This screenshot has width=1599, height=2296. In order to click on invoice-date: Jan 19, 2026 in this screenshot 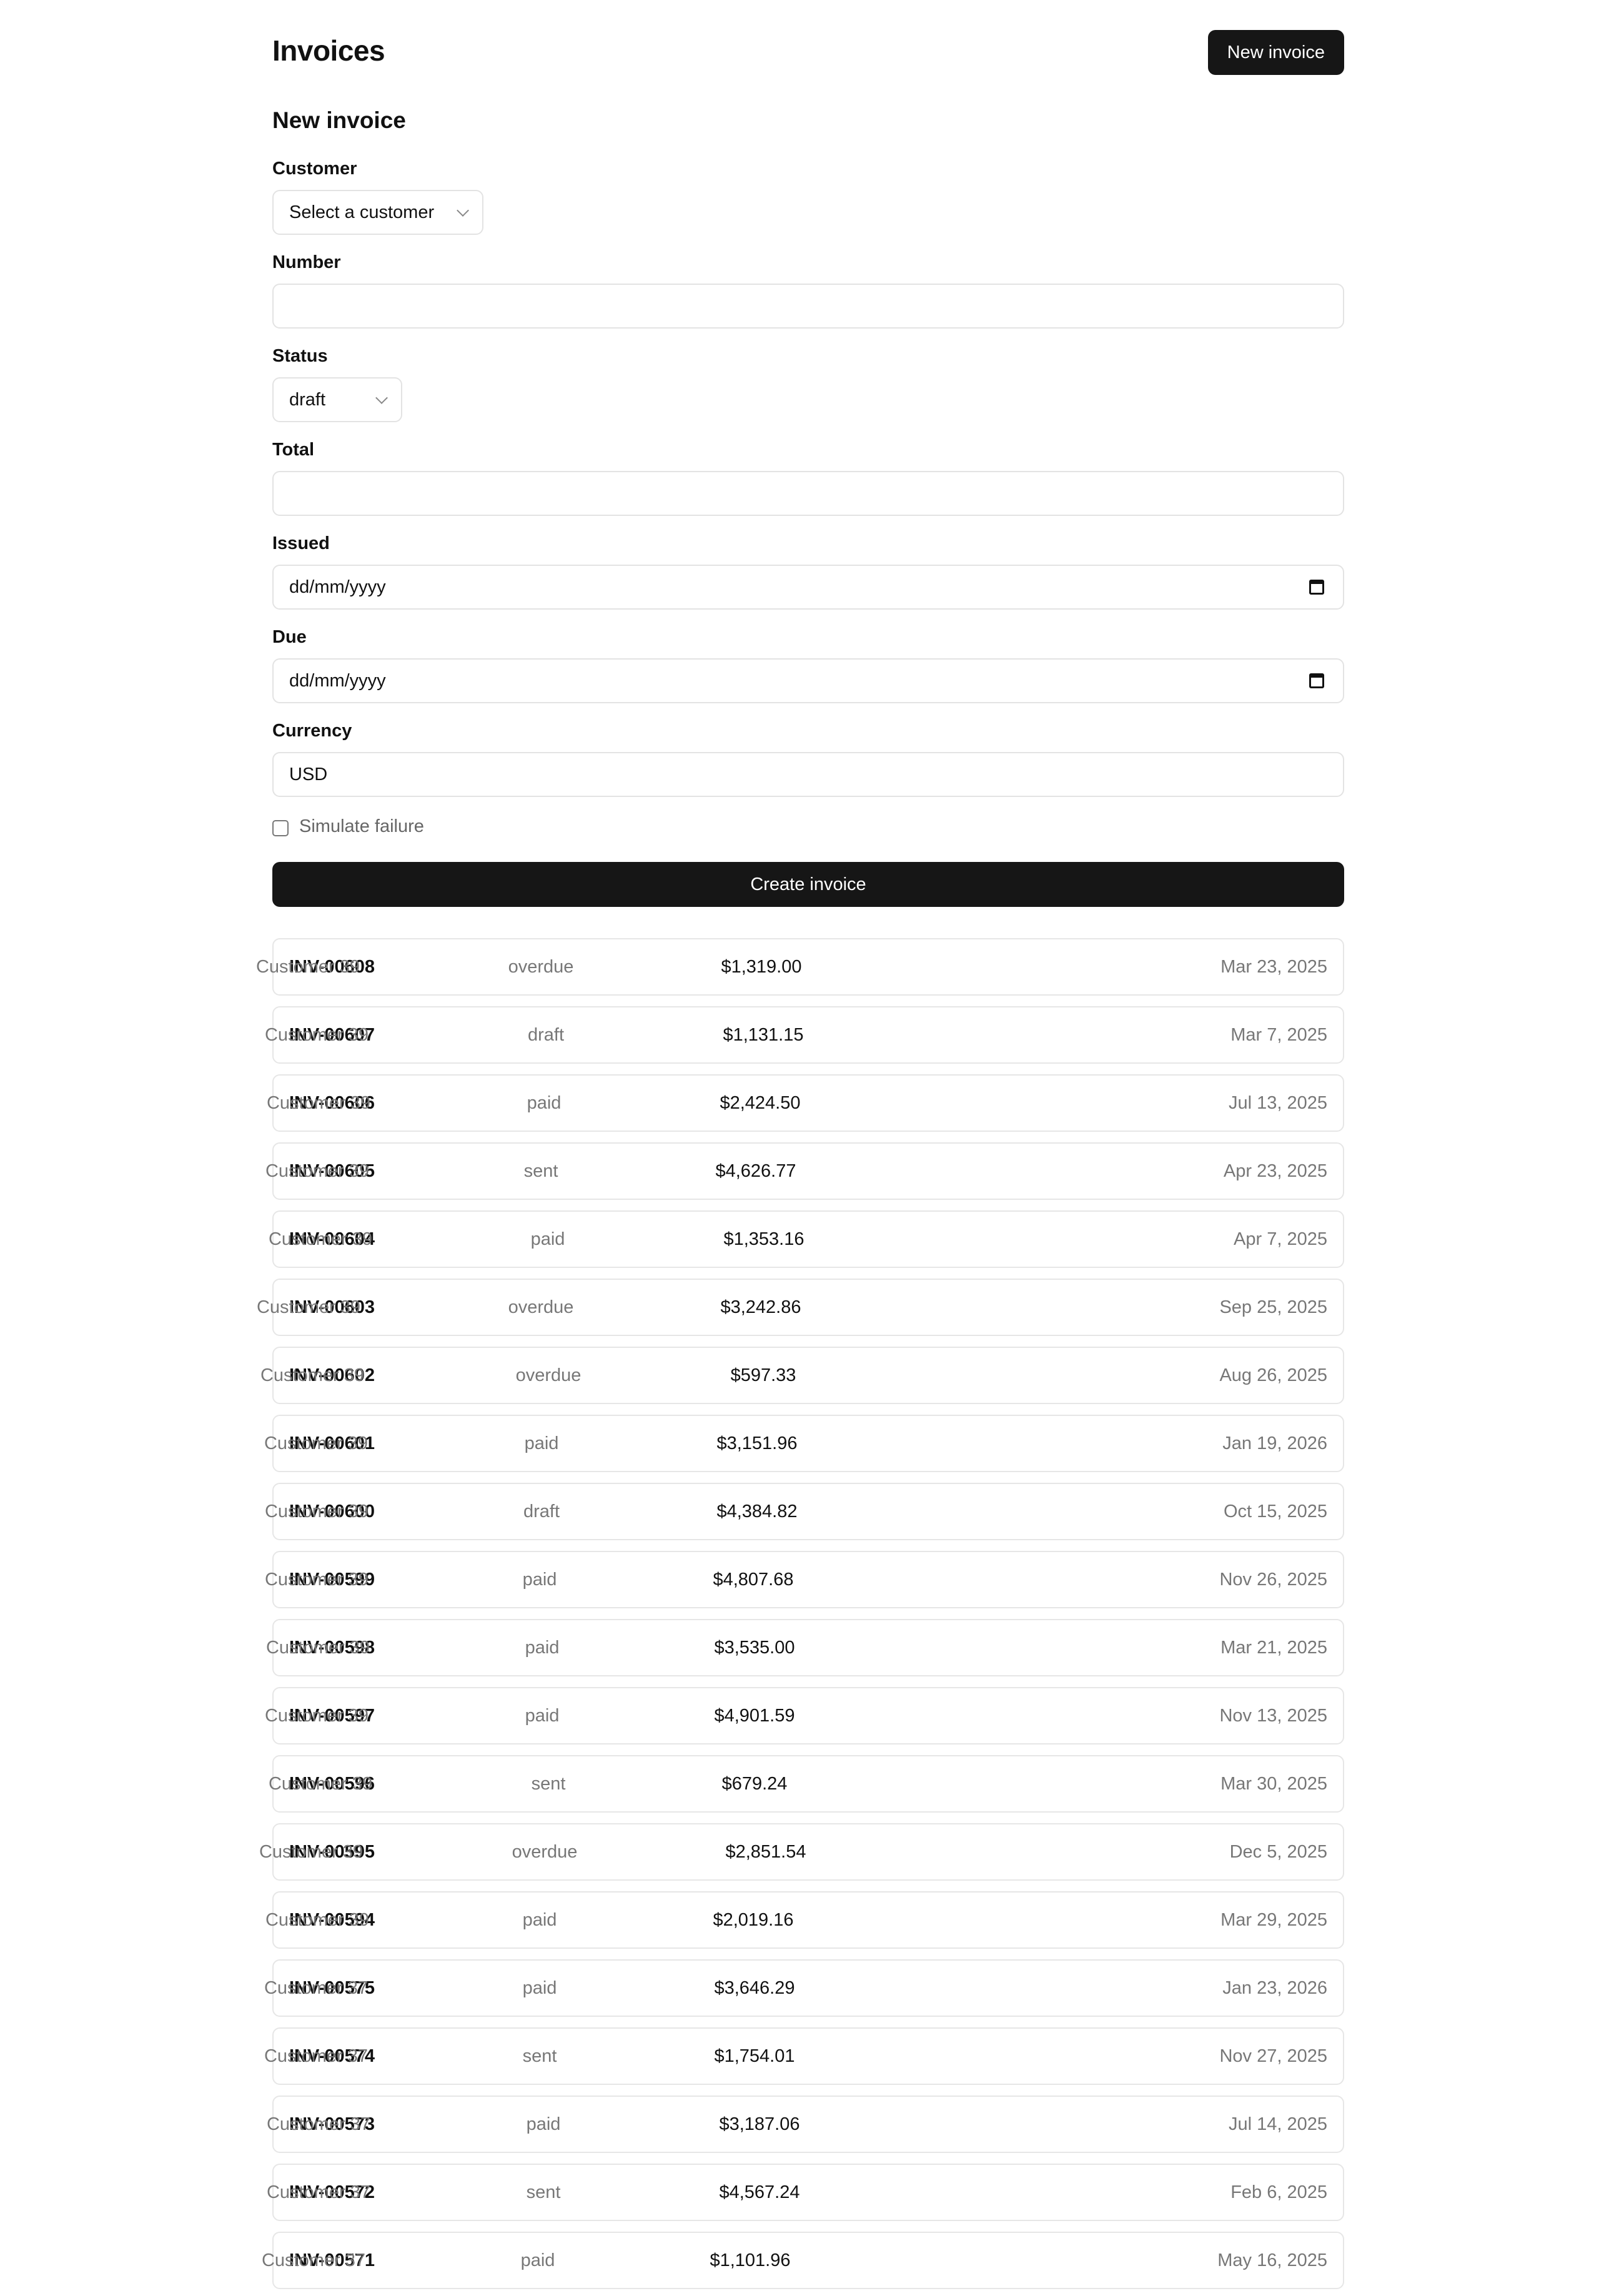, I will do `click(1275, 1443)`.